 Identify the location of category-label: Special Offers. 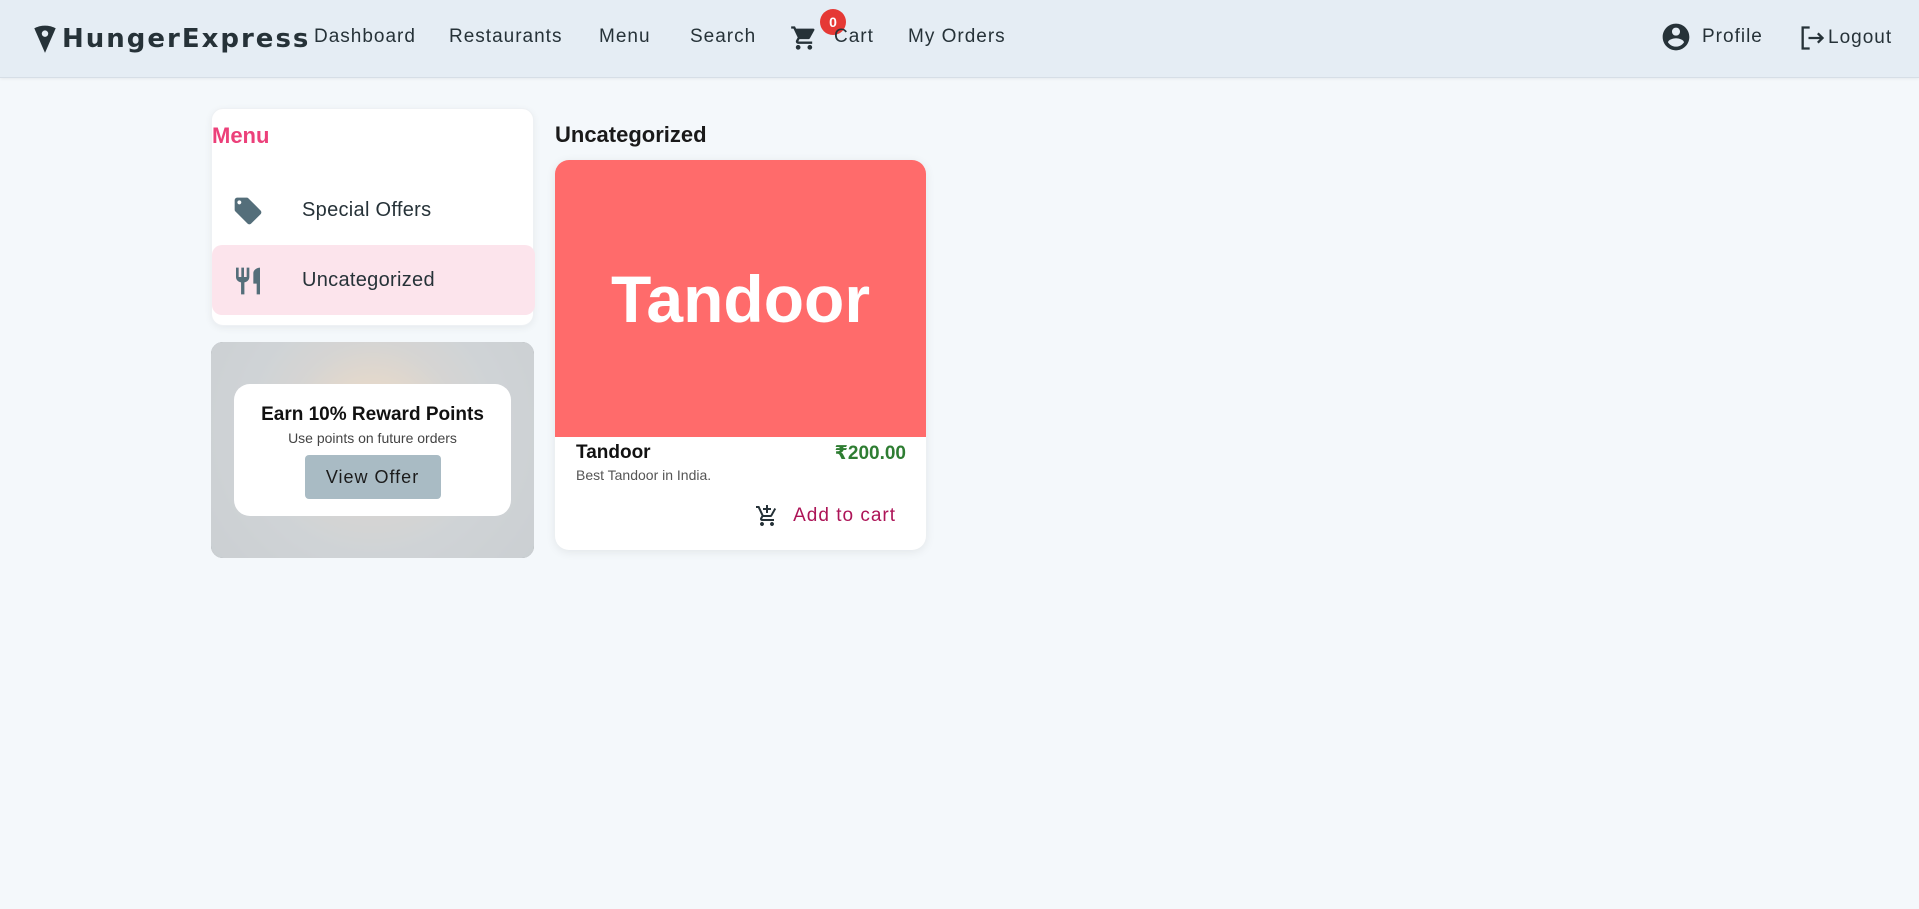
(367, 209).